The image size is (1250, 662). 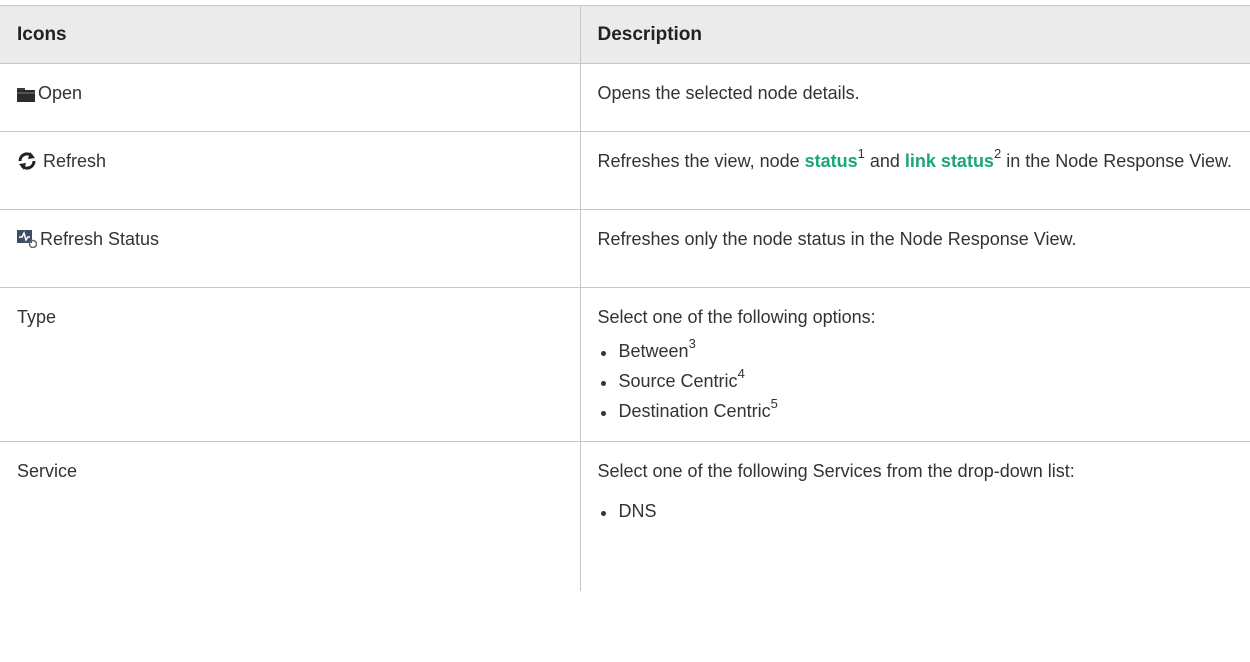 I want to click on list-item: Source Centric4, so click(x=919, y=379).